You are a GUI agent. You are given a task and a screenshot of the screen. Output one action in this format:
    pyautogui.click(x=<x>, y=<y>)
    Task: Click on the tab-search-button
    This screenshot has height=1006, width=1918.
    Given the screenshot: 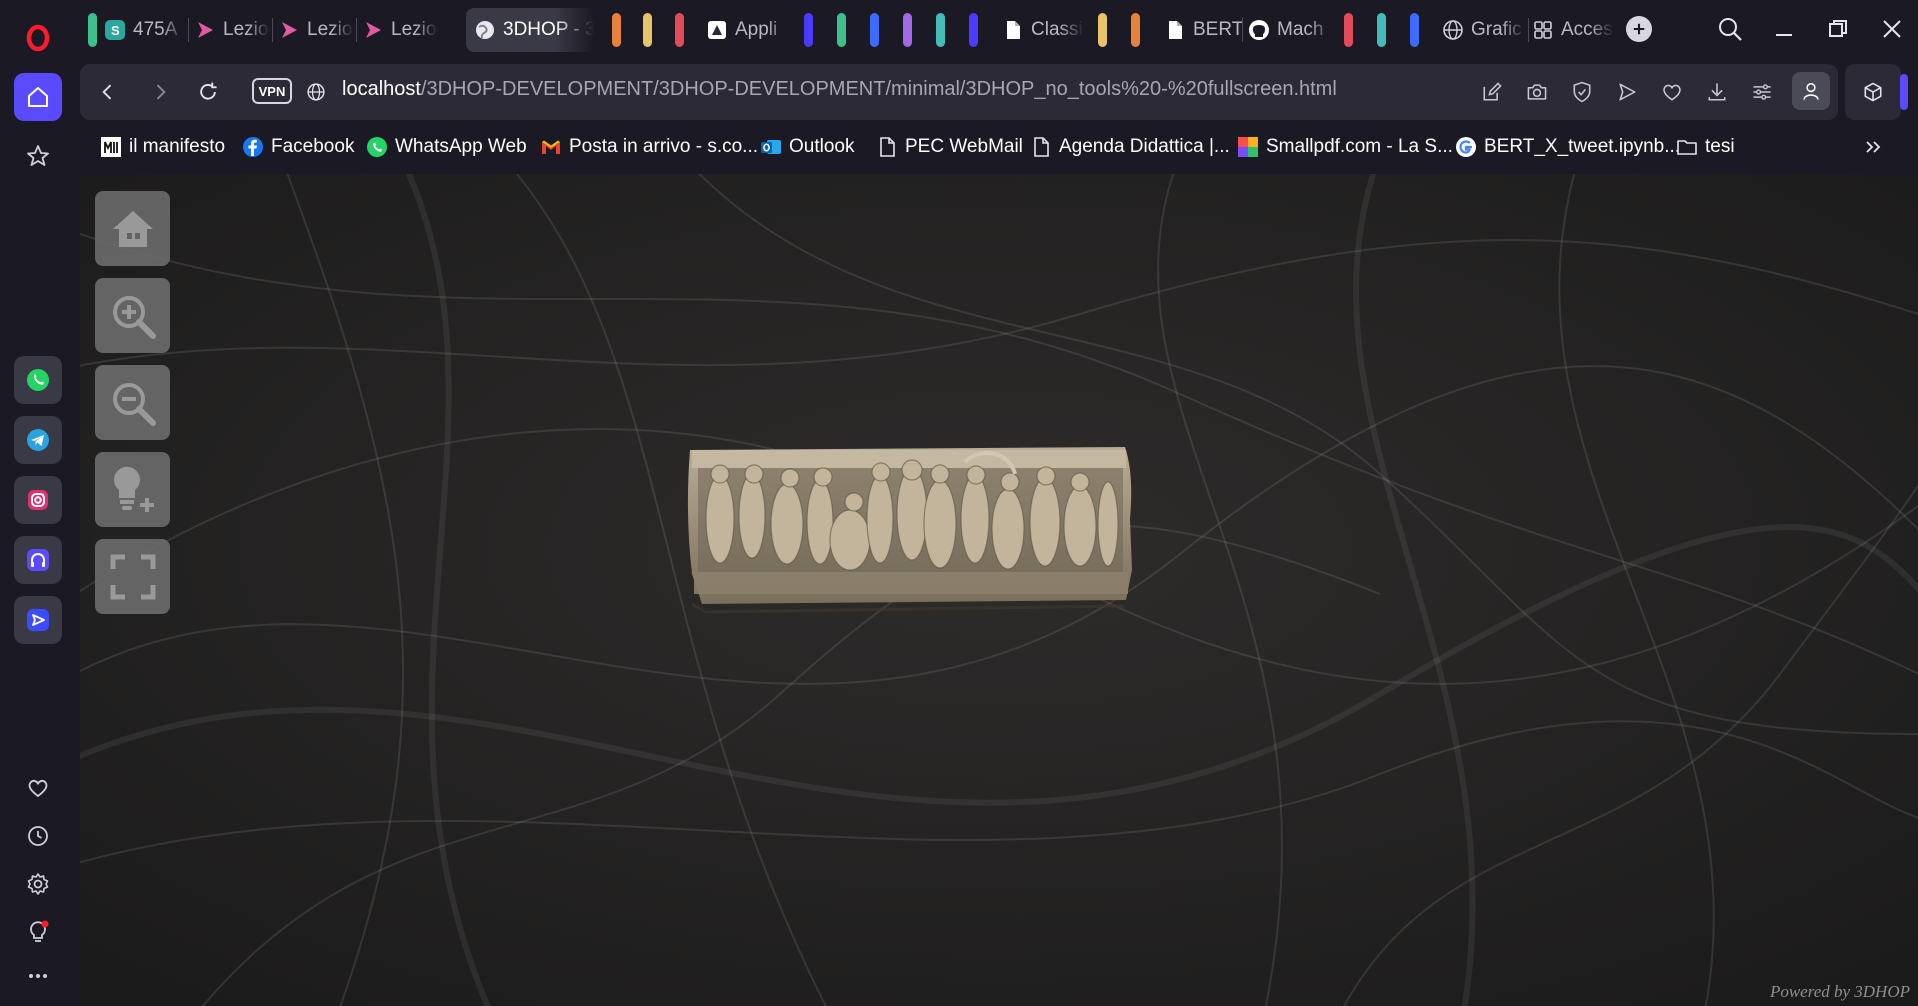 What is the action you would take?
    pyautogui.click(x=1730, y=29)
    